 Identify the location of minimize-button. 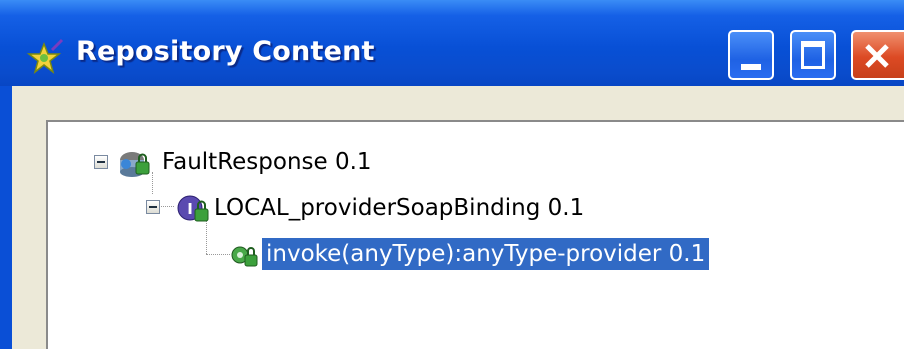
(751, 55).